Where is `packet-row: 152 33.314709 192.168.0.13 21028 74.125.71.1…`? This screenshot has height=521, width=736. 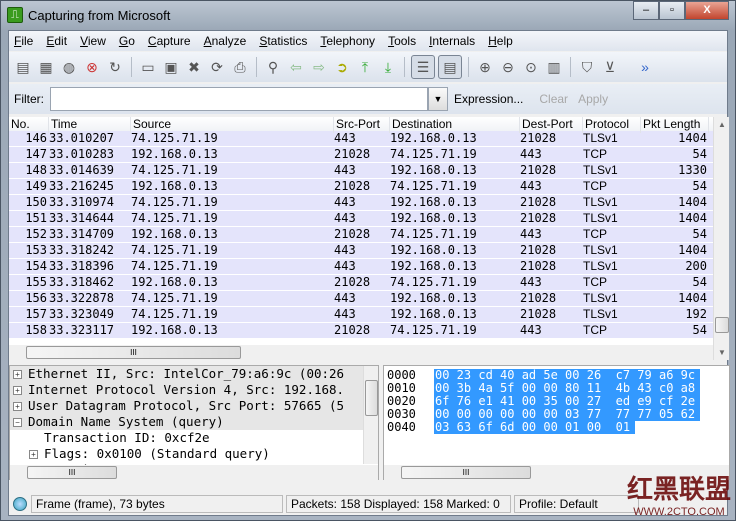 packet-row: 152 33.314709 192.168.0.13 21028 74.125.71.1… is located at coordinates (369, 235).